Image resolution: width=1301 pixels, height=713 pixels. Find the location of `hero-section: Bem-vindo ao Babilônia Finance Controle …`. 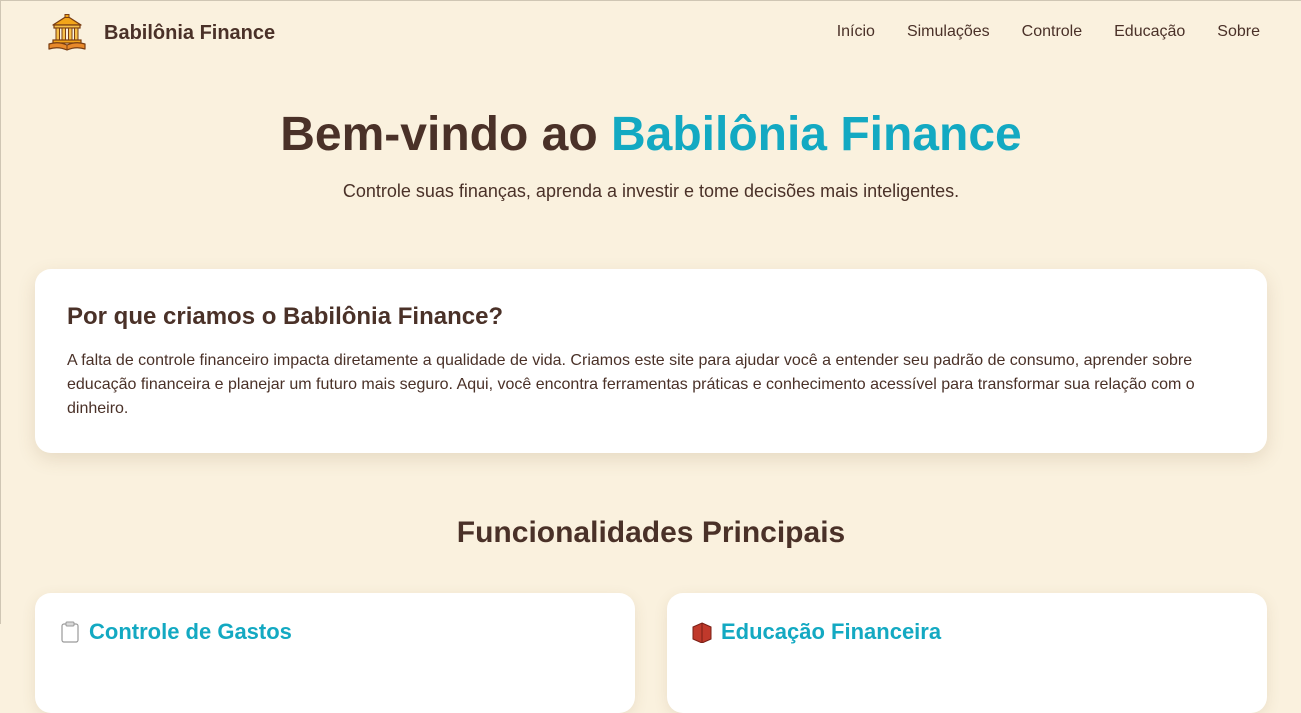

hero-section: Bem-vindo ao Babilônia Finance Controle … is located at coordinates (651, 153).